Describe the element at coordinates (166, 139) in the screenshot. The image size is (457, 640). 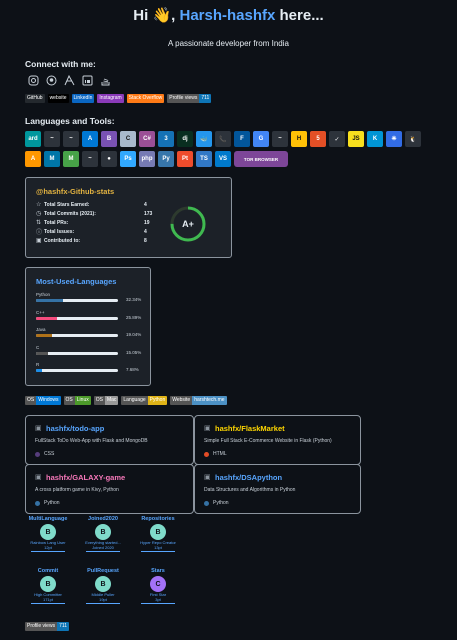
I see `tool-icon: 3` at that location.